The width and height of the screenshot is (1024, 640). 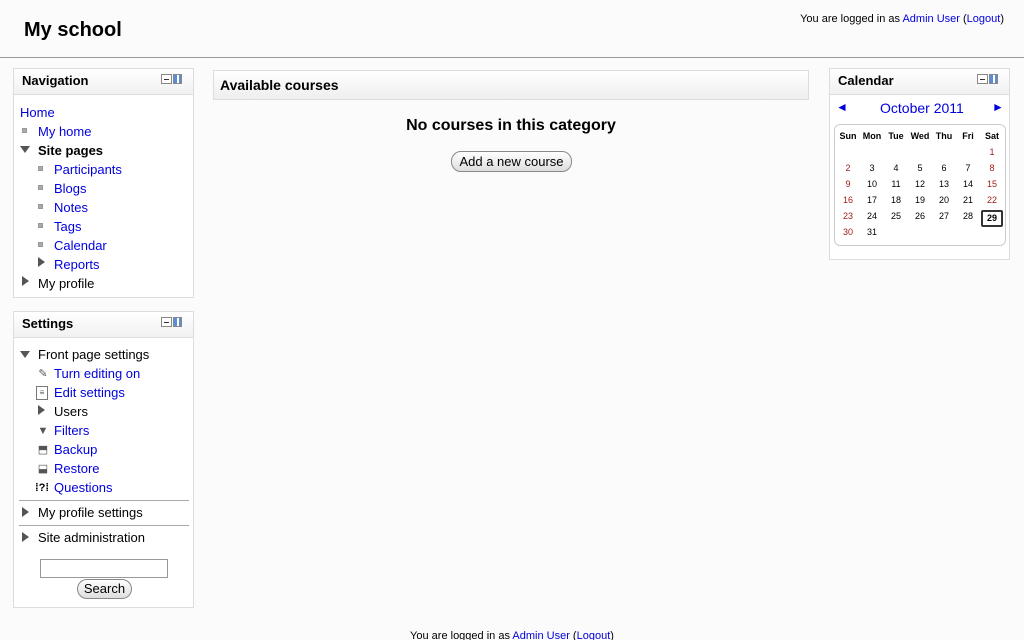 I want to click on nav-site-pages: Site pages, so click(x=70, y=150).